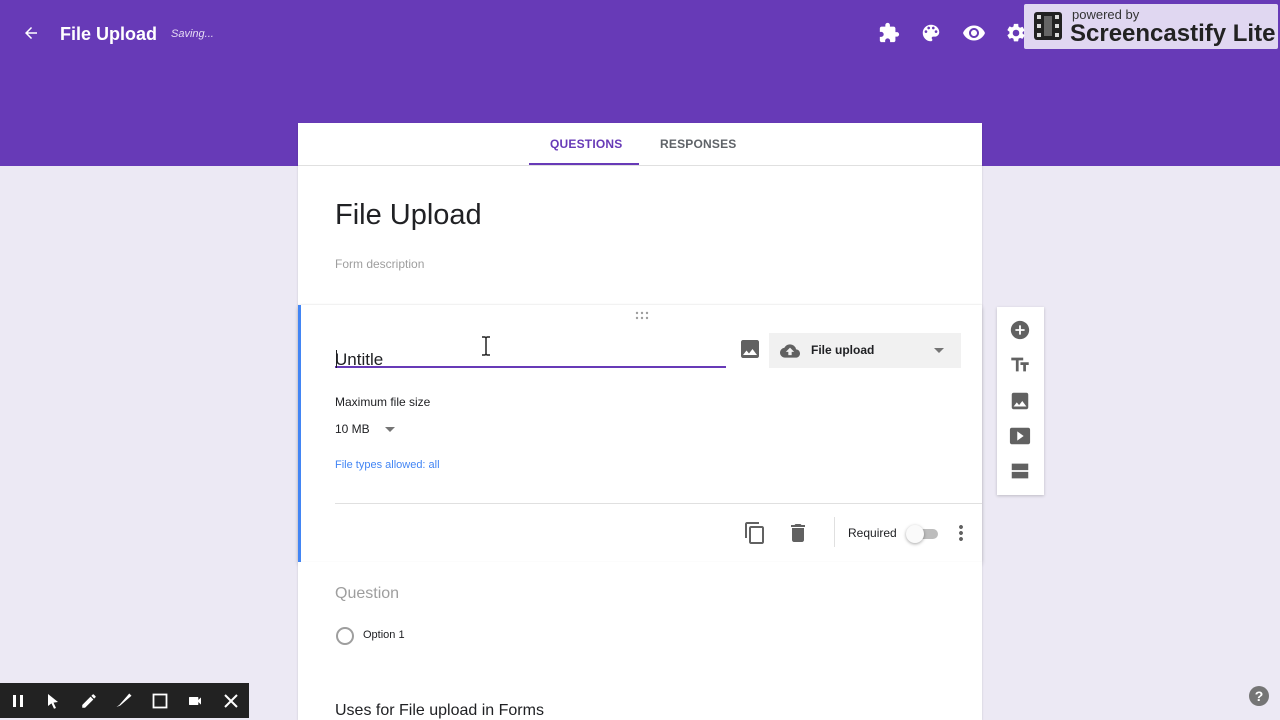 This screenshot has height=720, width=1280. Describe the element at coordinates (658, 503) in the screenshot. I see `card-footer-divider` at that location.